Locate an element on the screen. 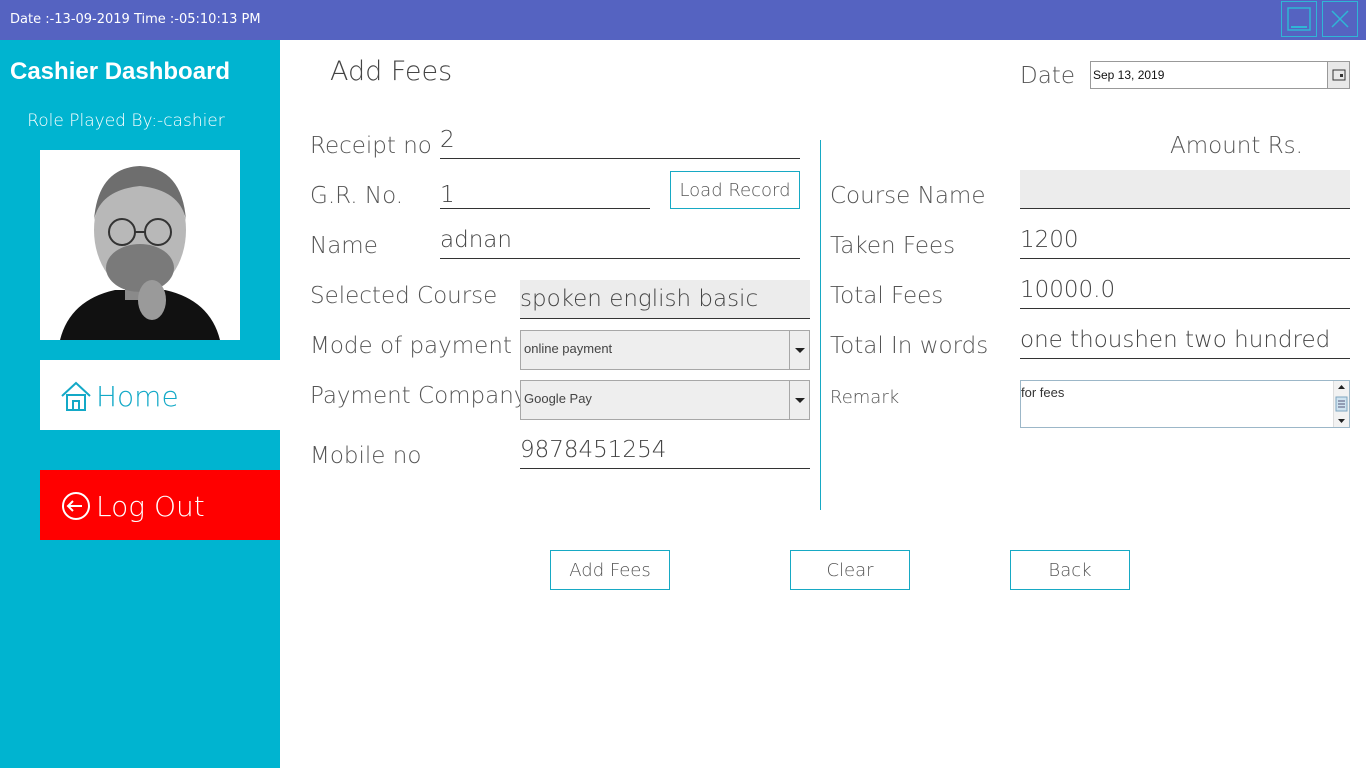  remark-value: for fees is located at coordinates (1043, 392).